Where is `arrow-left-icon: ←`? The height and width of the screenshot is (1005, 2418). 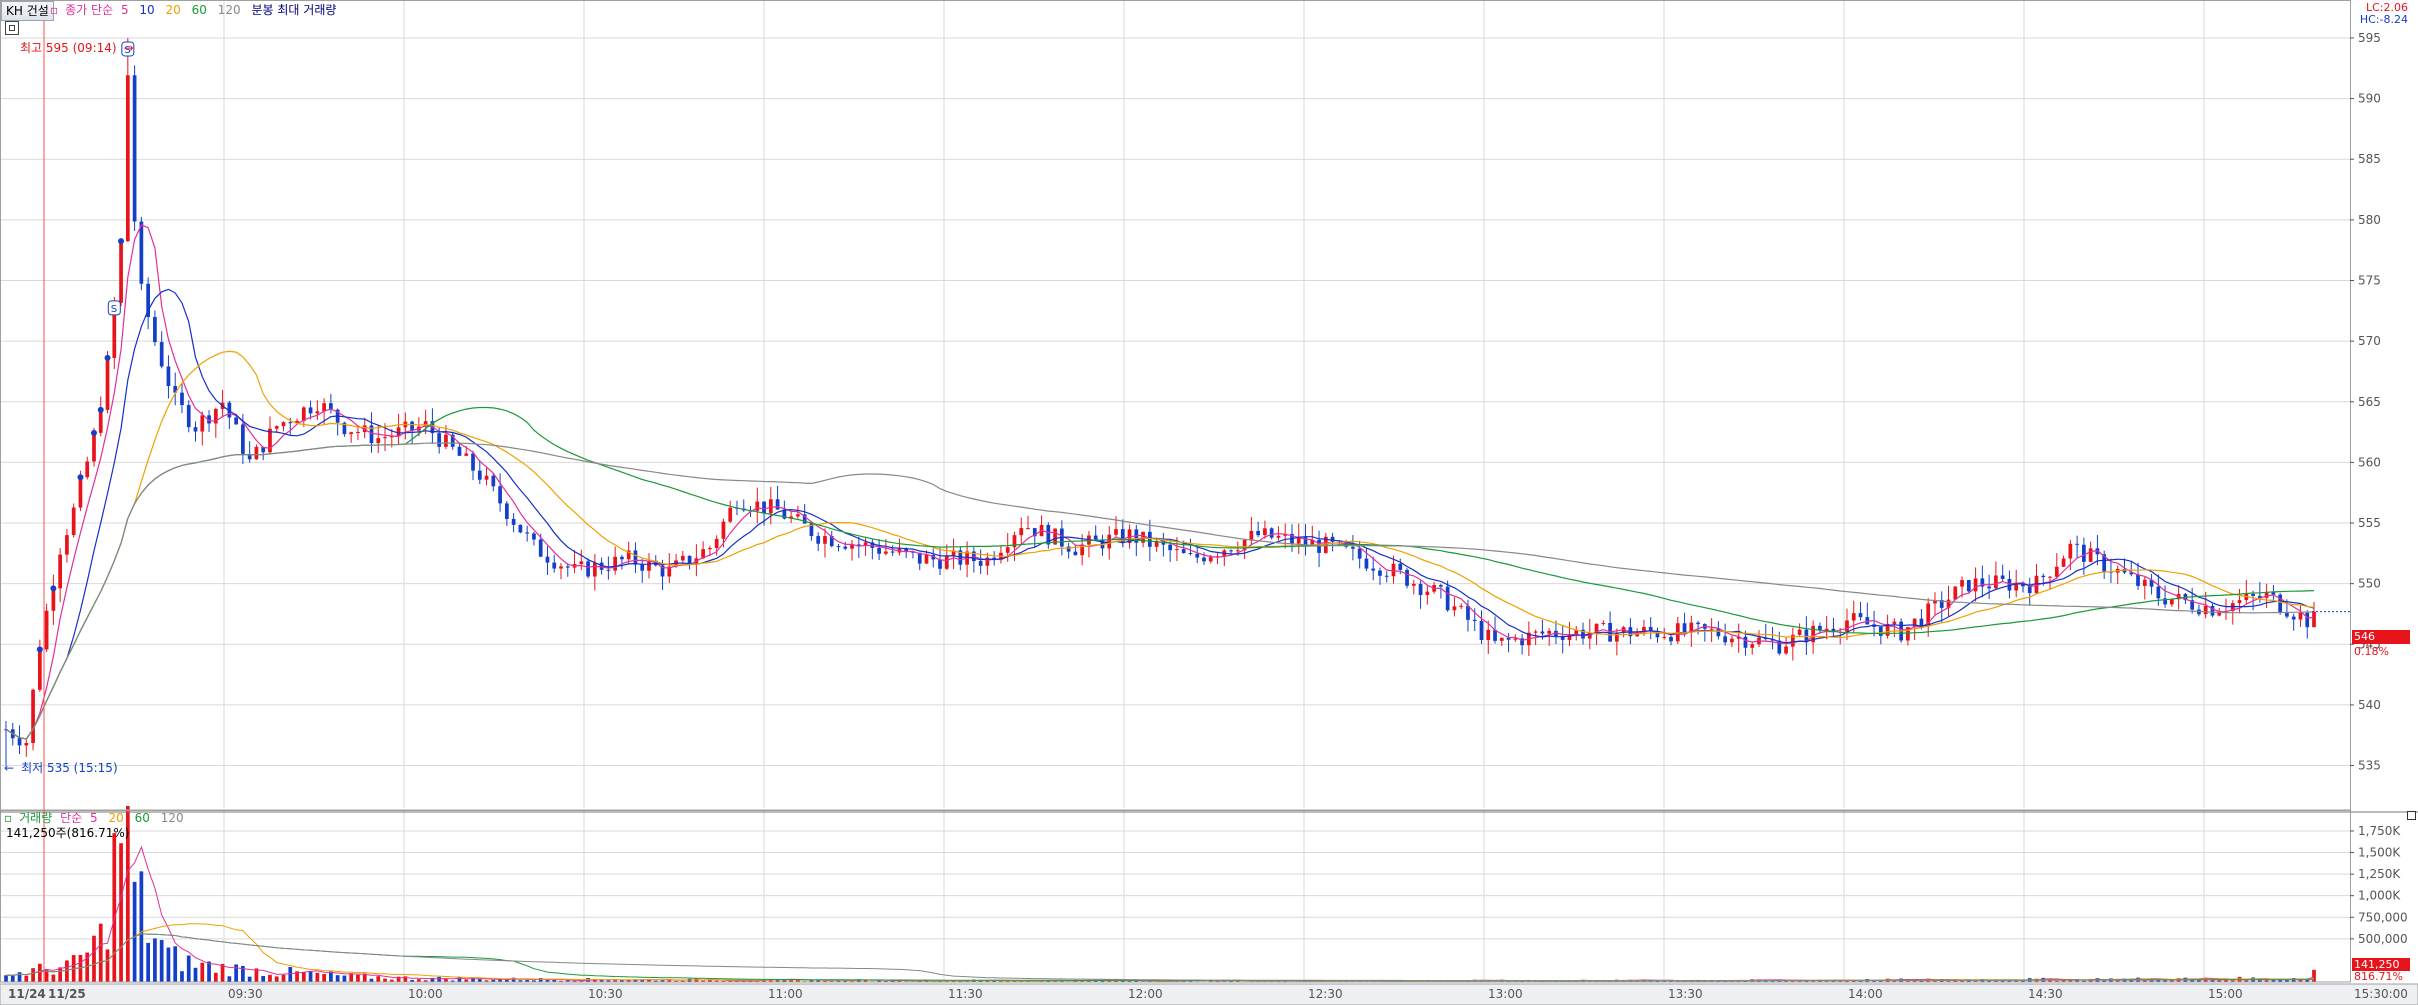 arrow-left-icon: ← is located at coordinates (9, 768).